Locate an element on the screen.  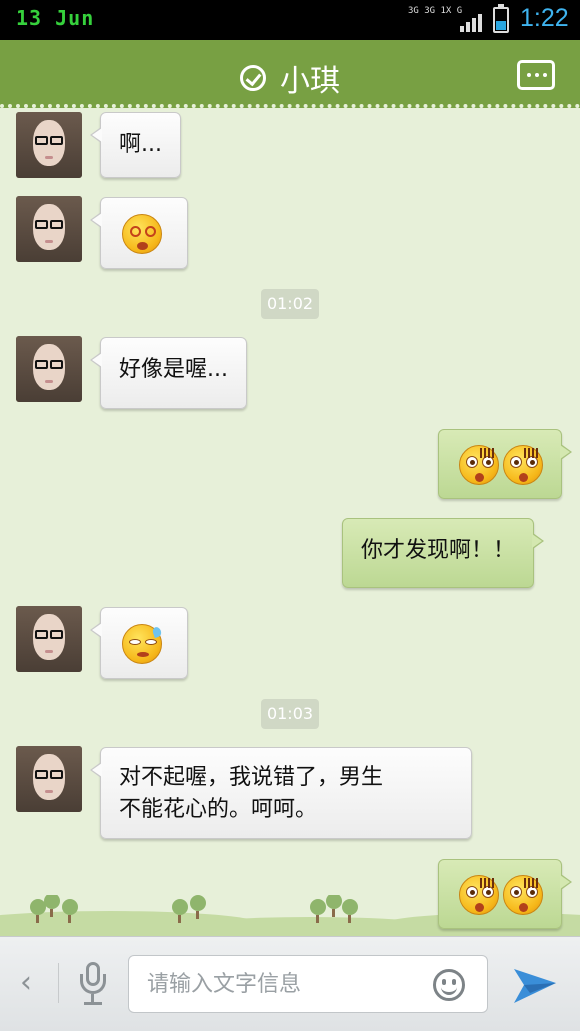
sweat-face-emoji is located at coordinates (142, 644).